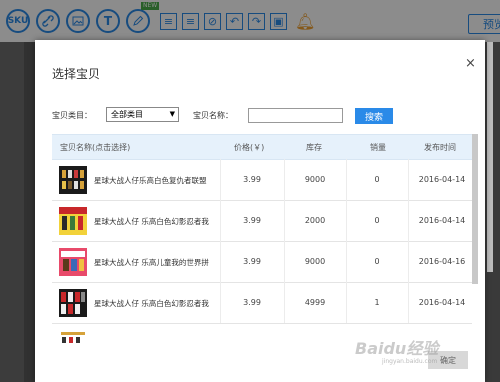 This screenshot has height=382, width=500. What do you see at coordinates (262, 221) in the screenshot?
I see `table-row: 星球大战人仔 乐高白色幻影忍者我 3.99 2000 0 2016-04-14` at bounding box center [262, 221].